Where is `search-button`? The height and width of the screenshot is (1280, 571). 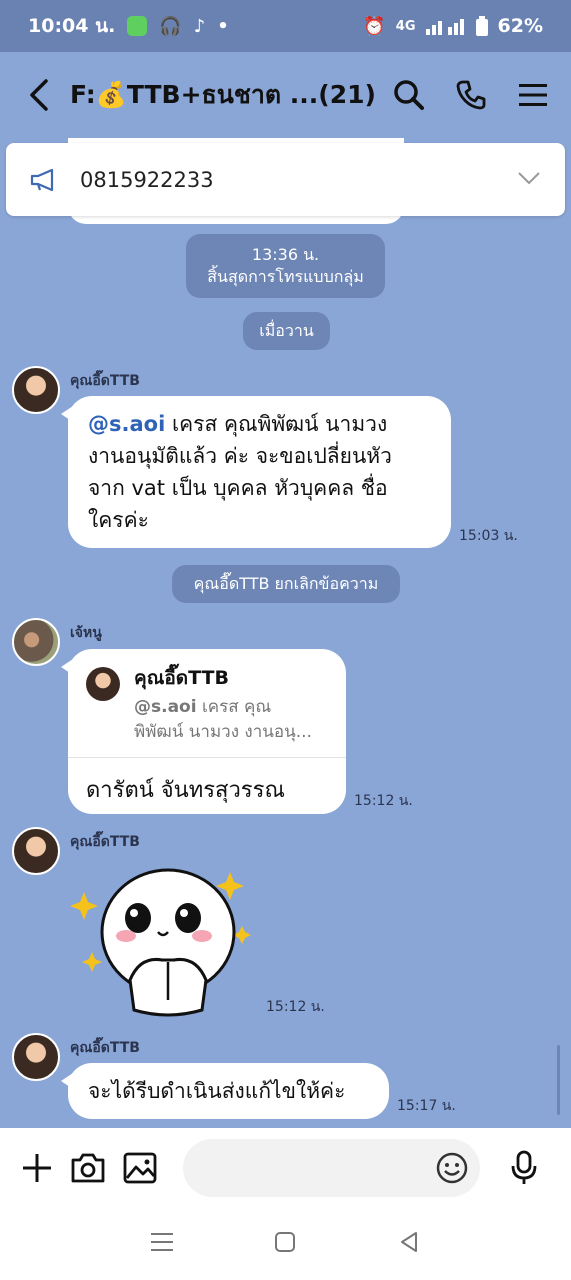 search-button is located at coordinates (409, 95).